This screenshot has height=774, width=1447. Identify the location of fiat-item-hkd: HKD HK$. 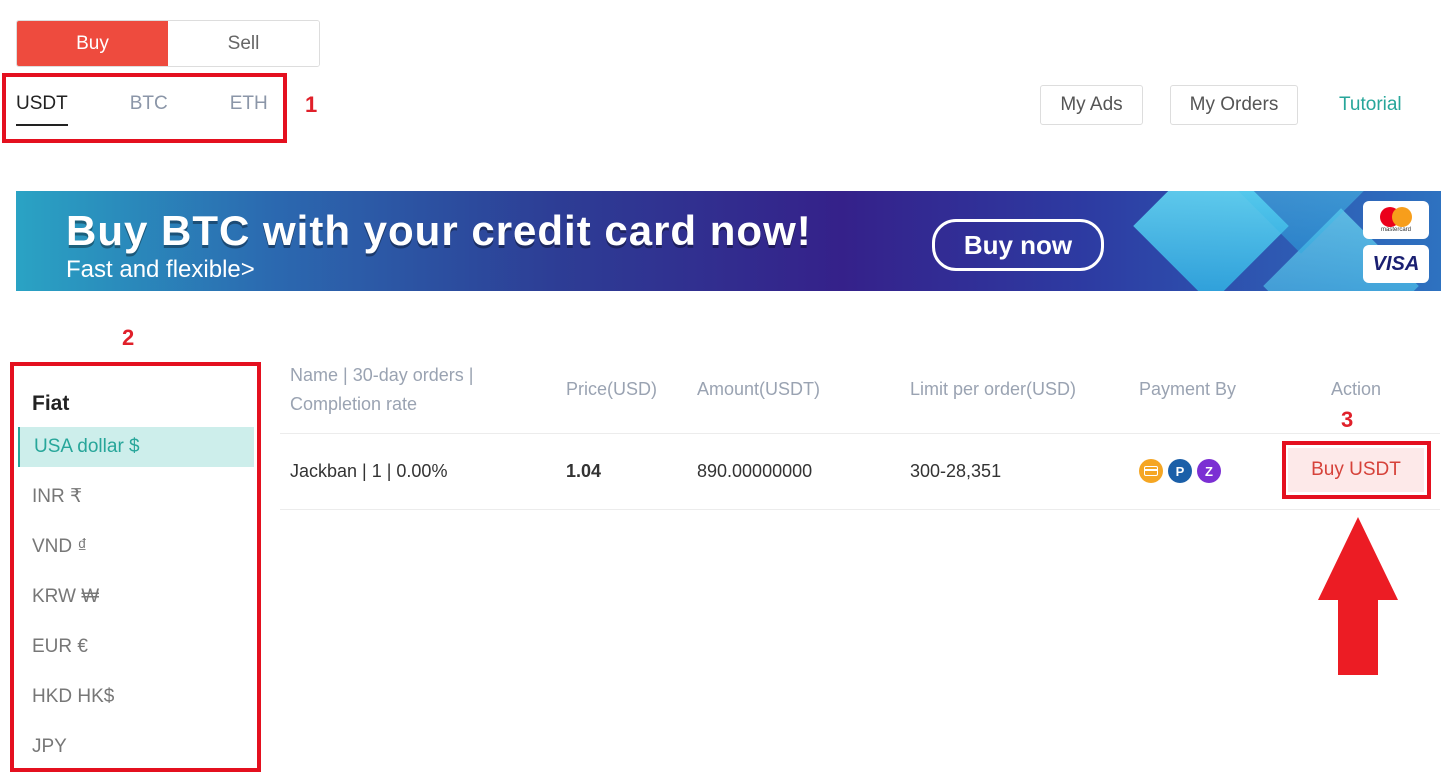
(136, 697).